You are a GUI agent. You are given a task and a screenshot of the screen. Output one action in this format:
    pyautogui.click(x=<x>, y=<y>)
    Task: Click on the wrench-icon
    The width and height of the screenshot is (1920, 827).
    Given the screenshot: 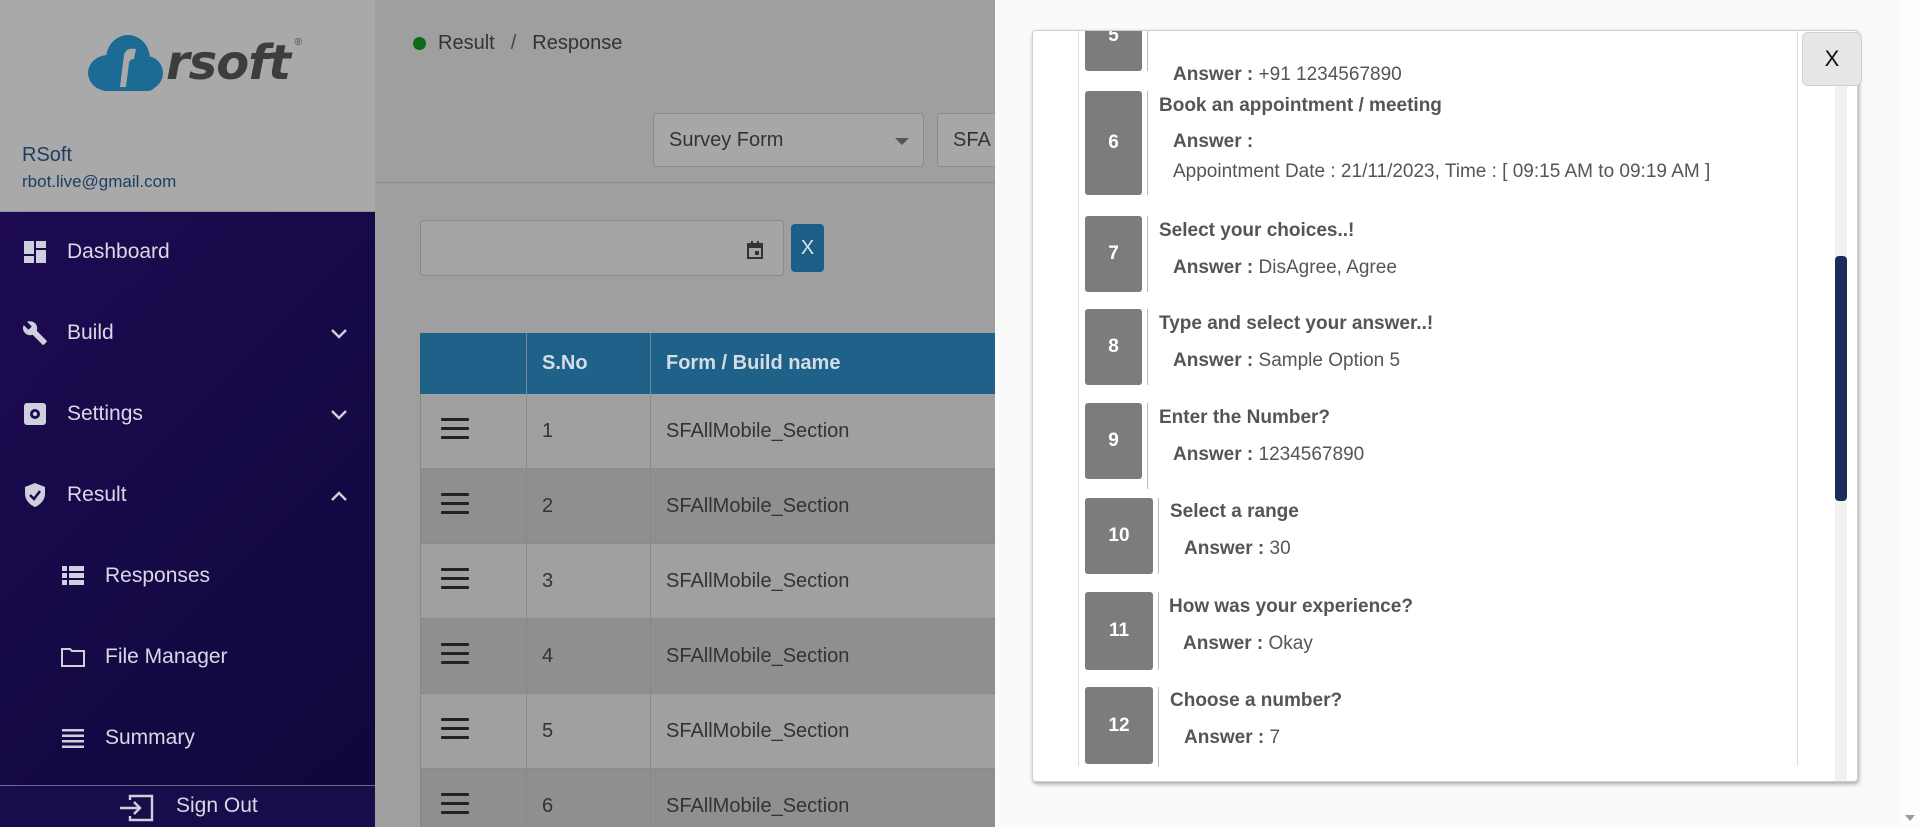 What is the action you would take?
    pyautogui.click(x=35, y=333)
    